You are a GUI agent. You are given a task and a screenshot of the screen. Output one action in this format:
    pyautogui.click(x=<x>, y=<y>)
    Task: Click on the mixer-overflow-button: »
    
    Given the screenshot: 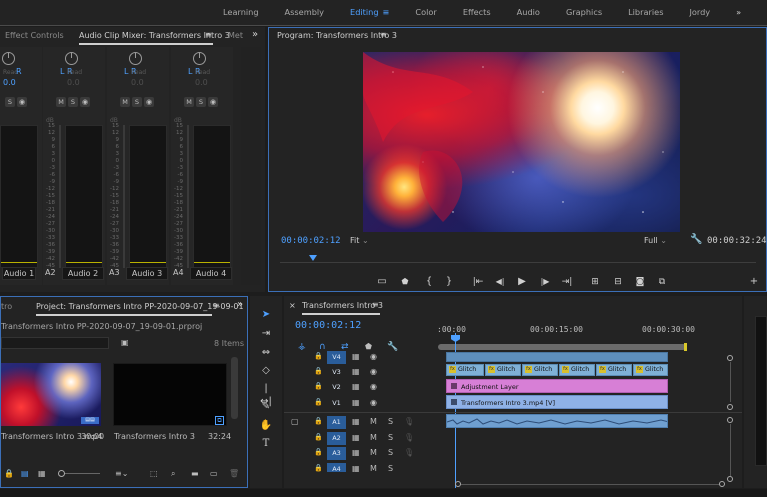 What is the action you would take?
    pyautogui.click(x=255, y=34)
    